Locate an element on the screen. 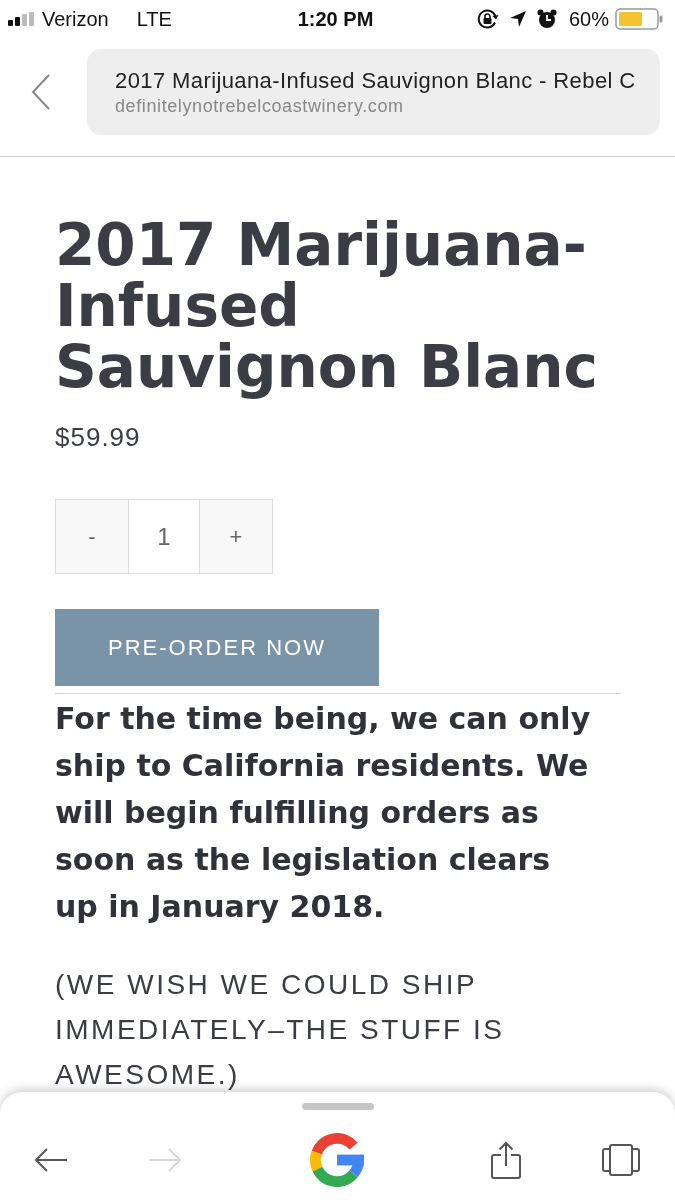  rotation-lock-icon is located at coordinates (487, 19).